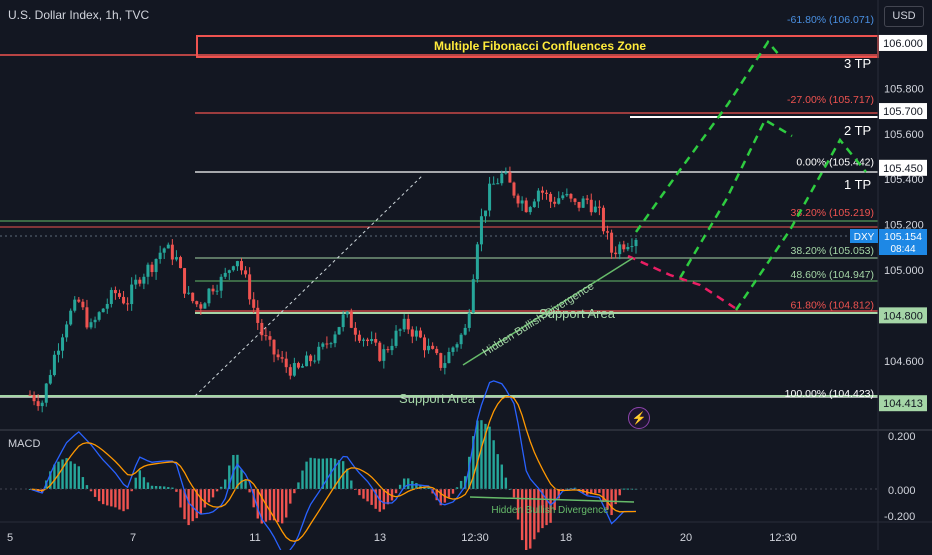  What do you see at coordinates (864, 237) in the screenshot?
I see `current-price-symbol: DXY` at bounding box center [864, 237].